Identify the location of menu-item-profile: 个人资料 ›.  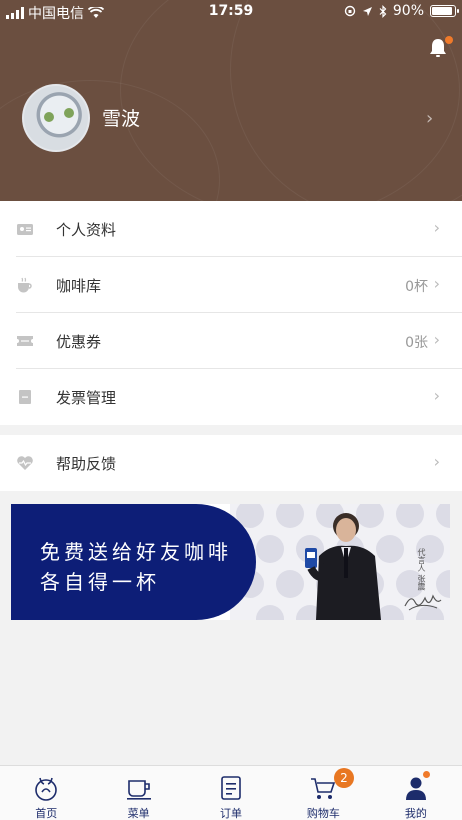
(231, 229).